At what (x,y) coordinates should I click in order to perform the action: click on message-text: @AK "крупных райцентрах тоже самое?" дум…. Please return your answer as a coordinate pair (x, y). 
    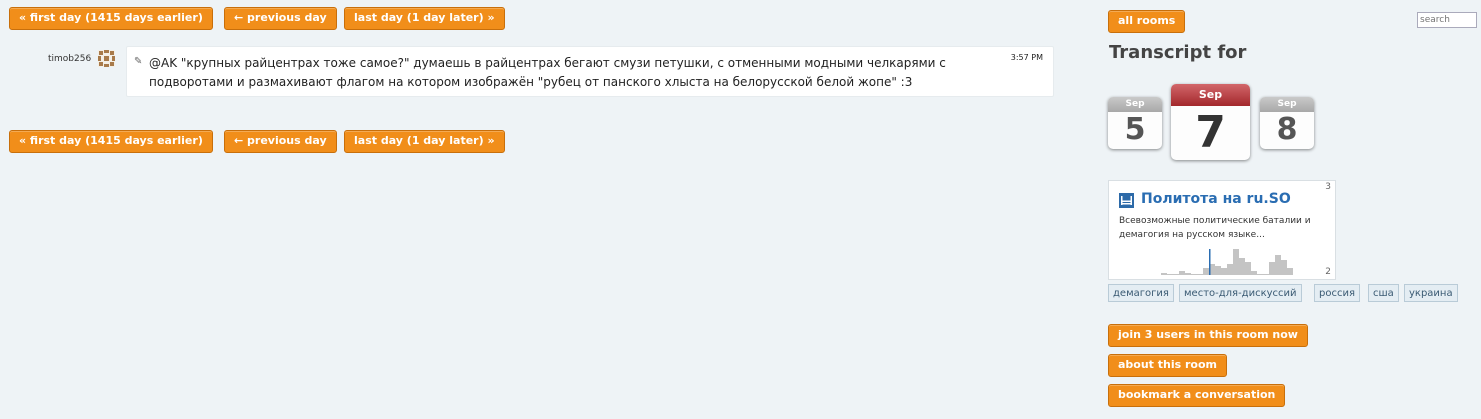
    Looking at the image, I should click on (547, 72).